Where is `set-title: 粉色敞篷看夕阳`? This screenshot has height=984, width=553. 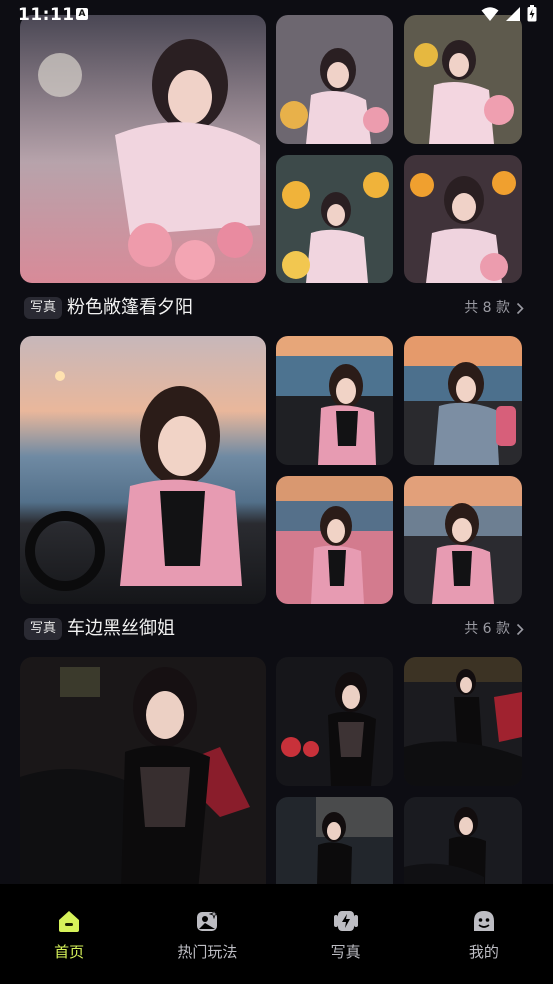 set-title: 粉色敞篷看夕阳 is located at coordinates (130, 307).